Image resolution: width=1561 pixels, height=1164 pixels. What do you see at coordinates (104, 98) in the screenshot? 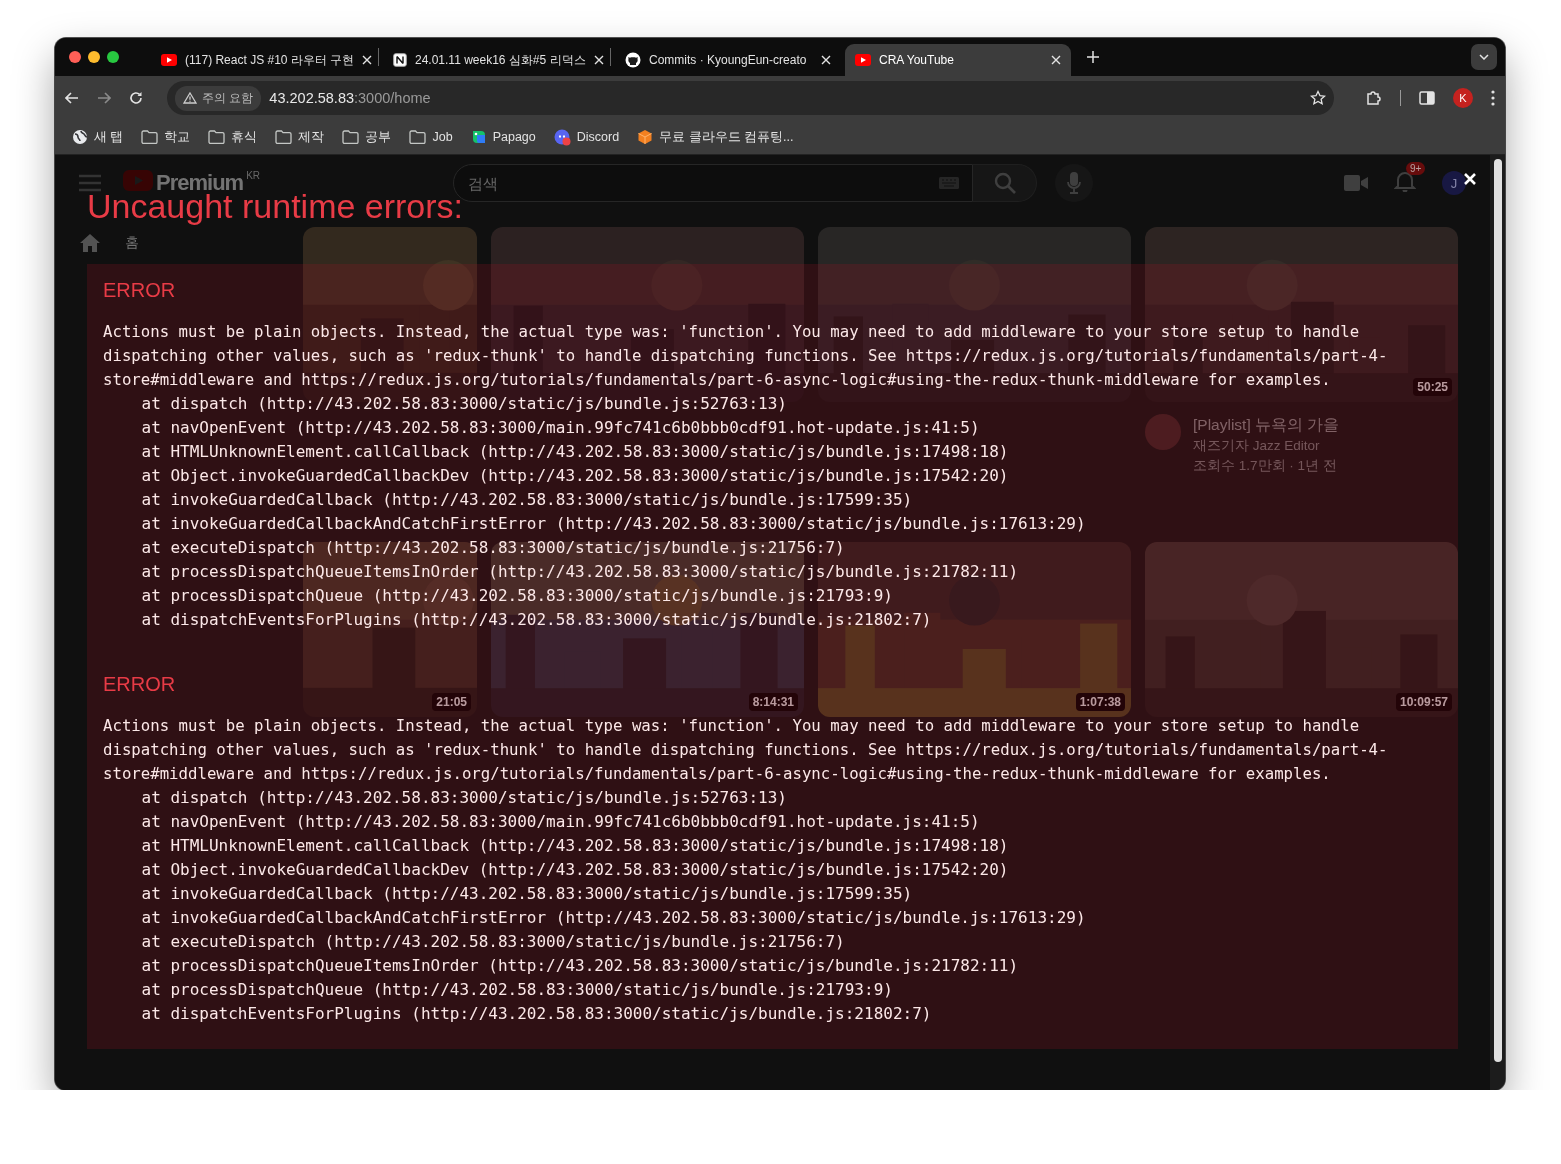
I see `forward-icon` at bounding box center [104, 98].